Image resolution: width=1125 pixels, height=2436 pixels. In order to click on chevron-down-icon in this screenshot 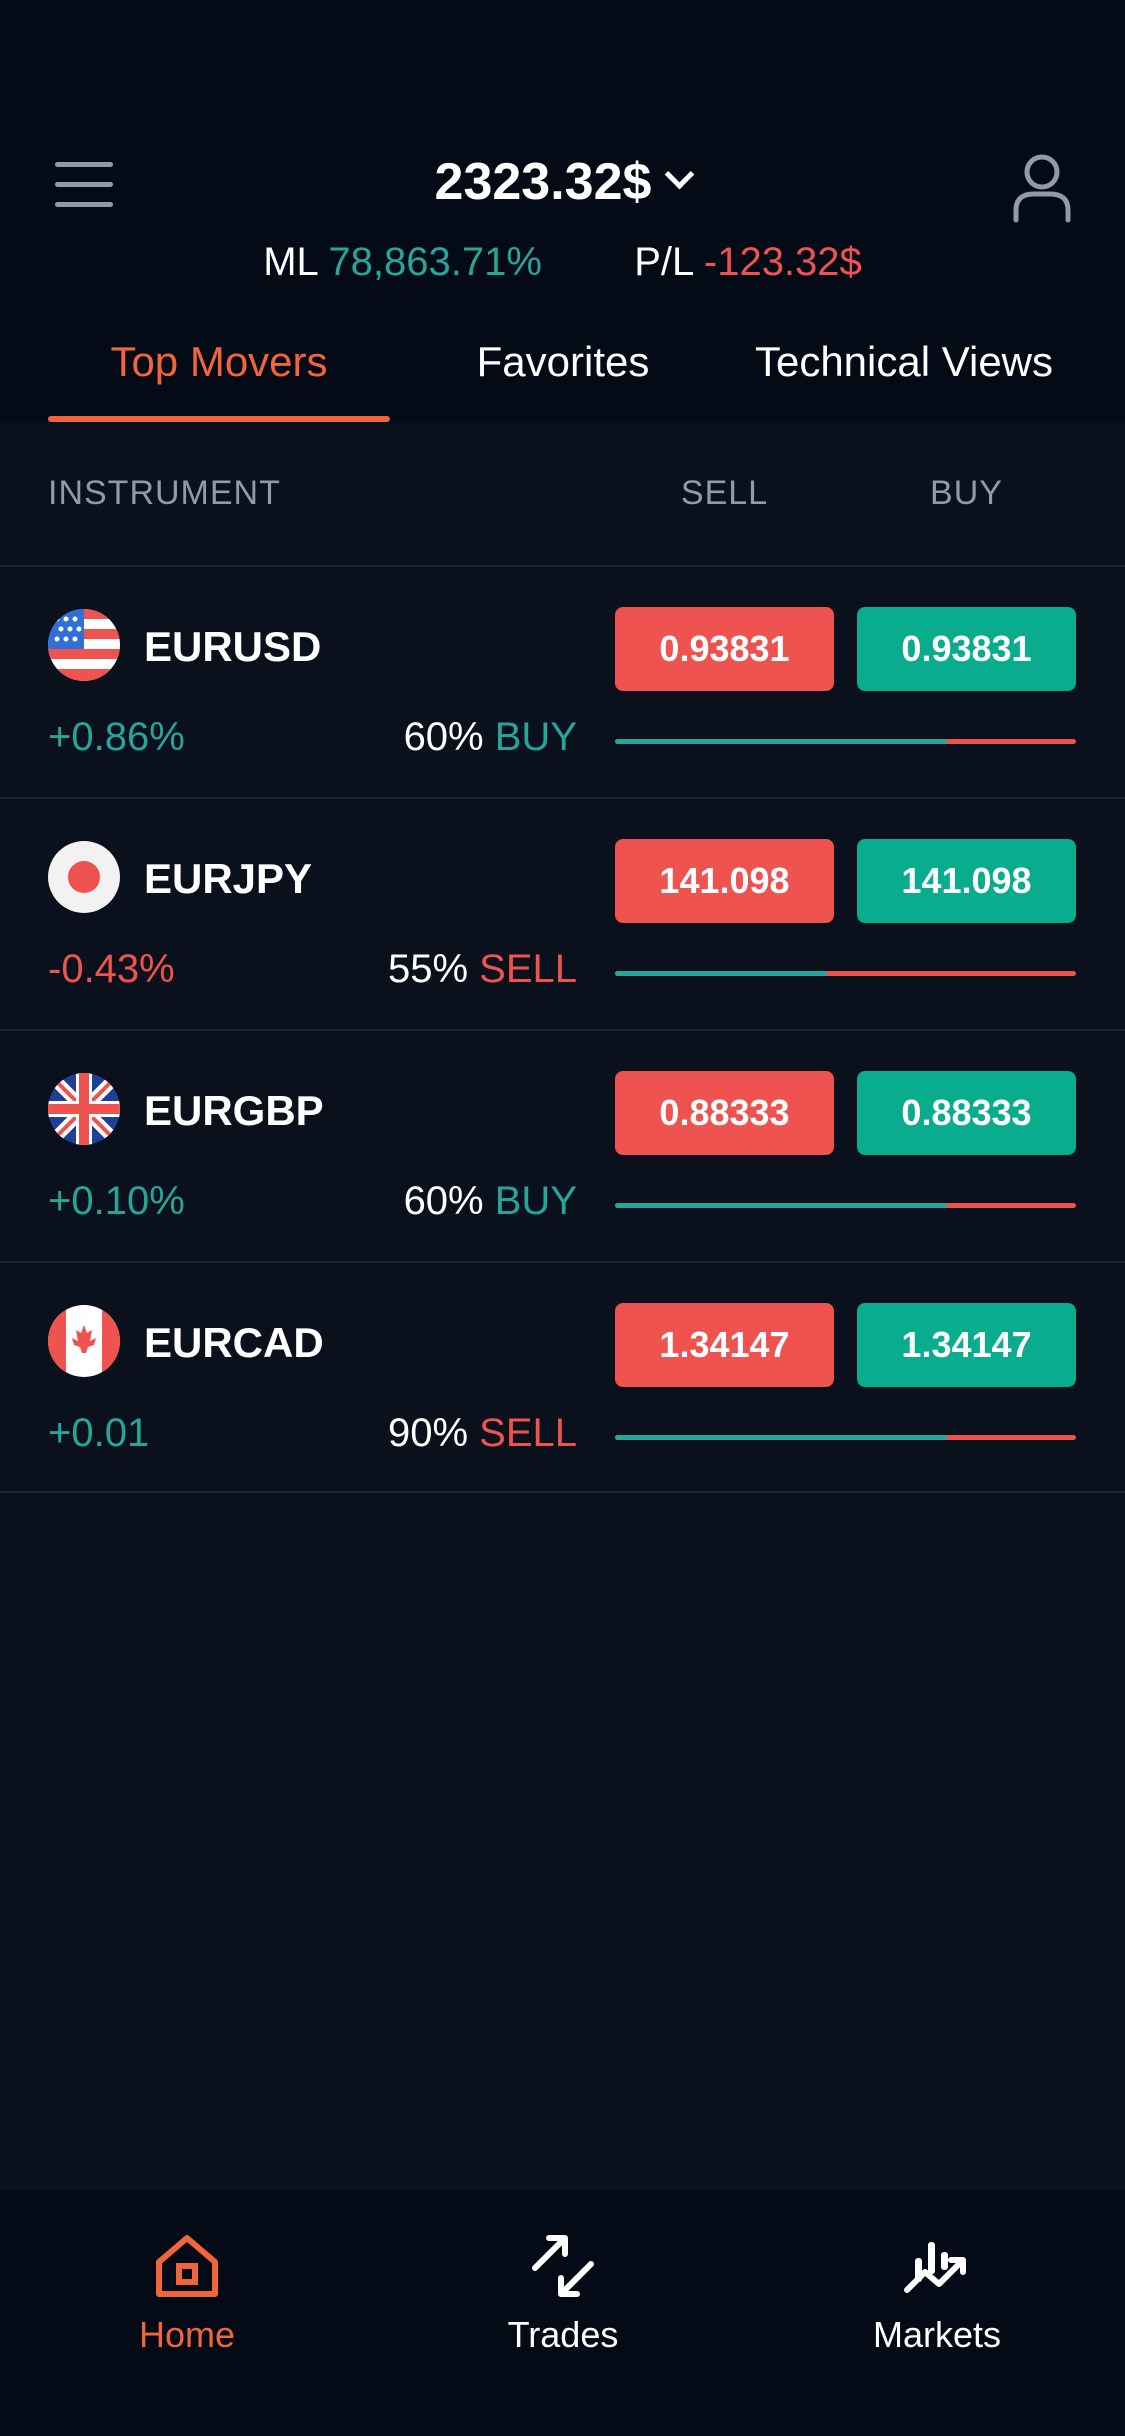, I will do `click(680, 174)`.